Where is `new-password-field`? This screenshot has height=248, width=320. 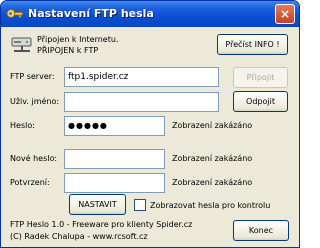 new-password-field is located at coordinates (114, 159).